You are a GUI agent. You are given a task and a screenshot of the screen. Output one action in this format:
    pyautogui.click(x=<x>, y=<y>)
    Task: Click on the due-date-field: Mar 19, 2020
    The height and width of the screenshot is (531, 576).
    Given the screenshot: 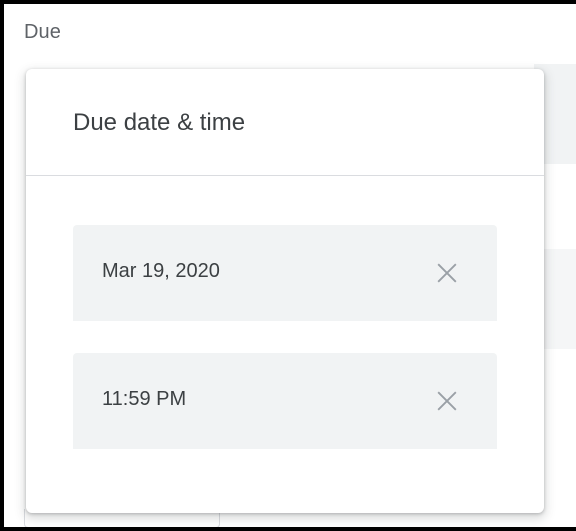 What is the action you would take?
    pyautogui.click(x=285, y=273)
    